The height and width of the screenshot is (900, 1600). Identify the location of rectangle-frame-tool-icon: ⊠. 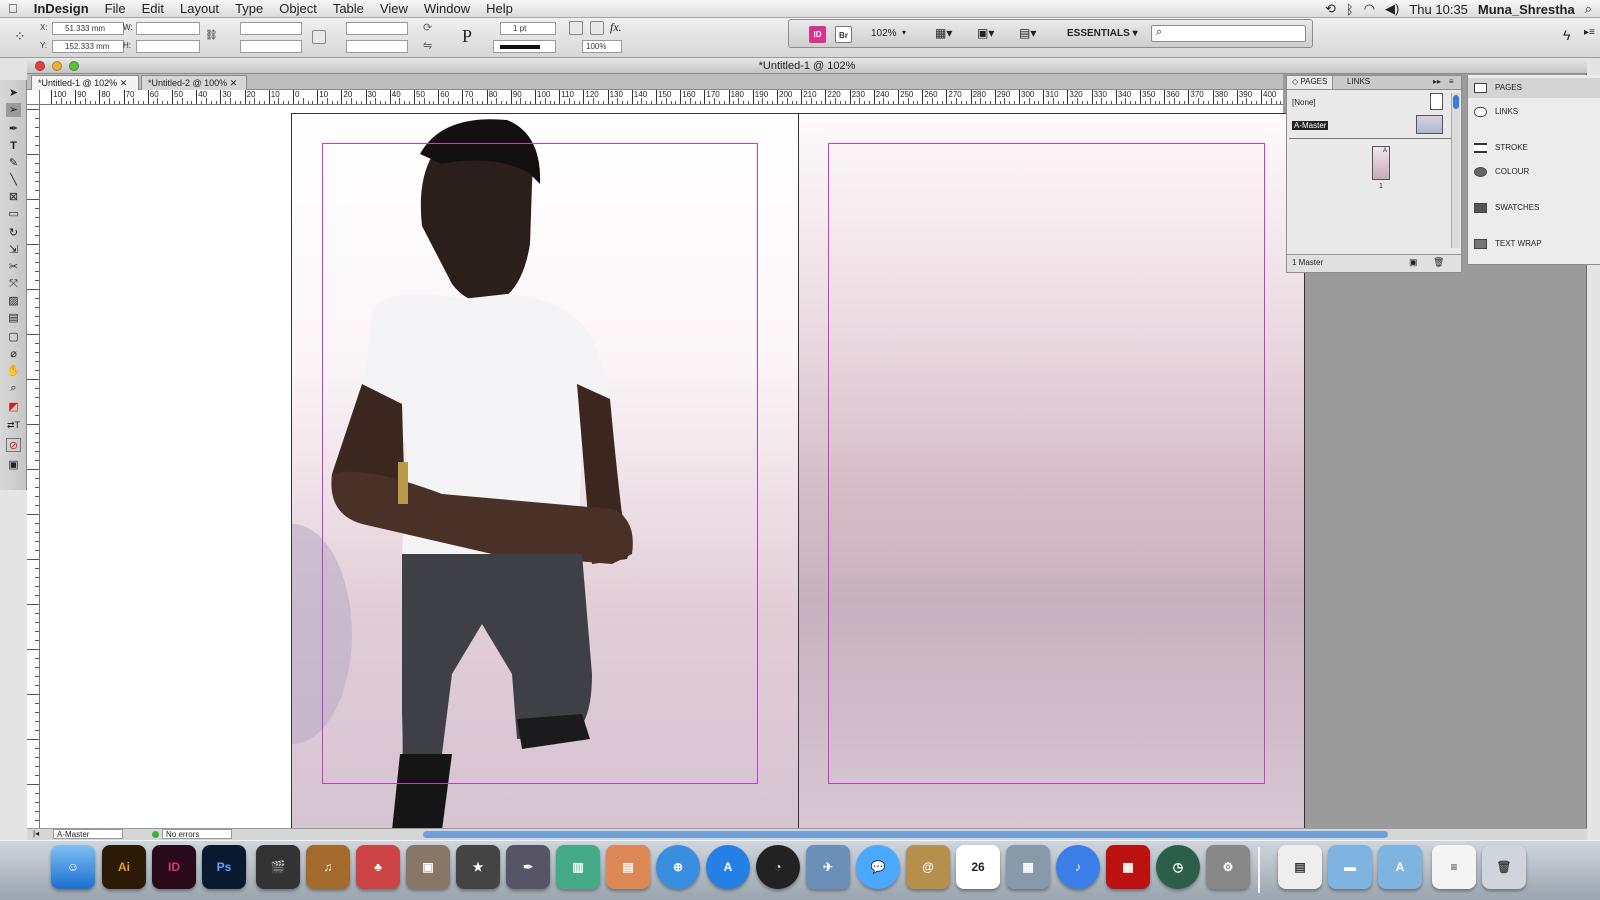
(13, 197).